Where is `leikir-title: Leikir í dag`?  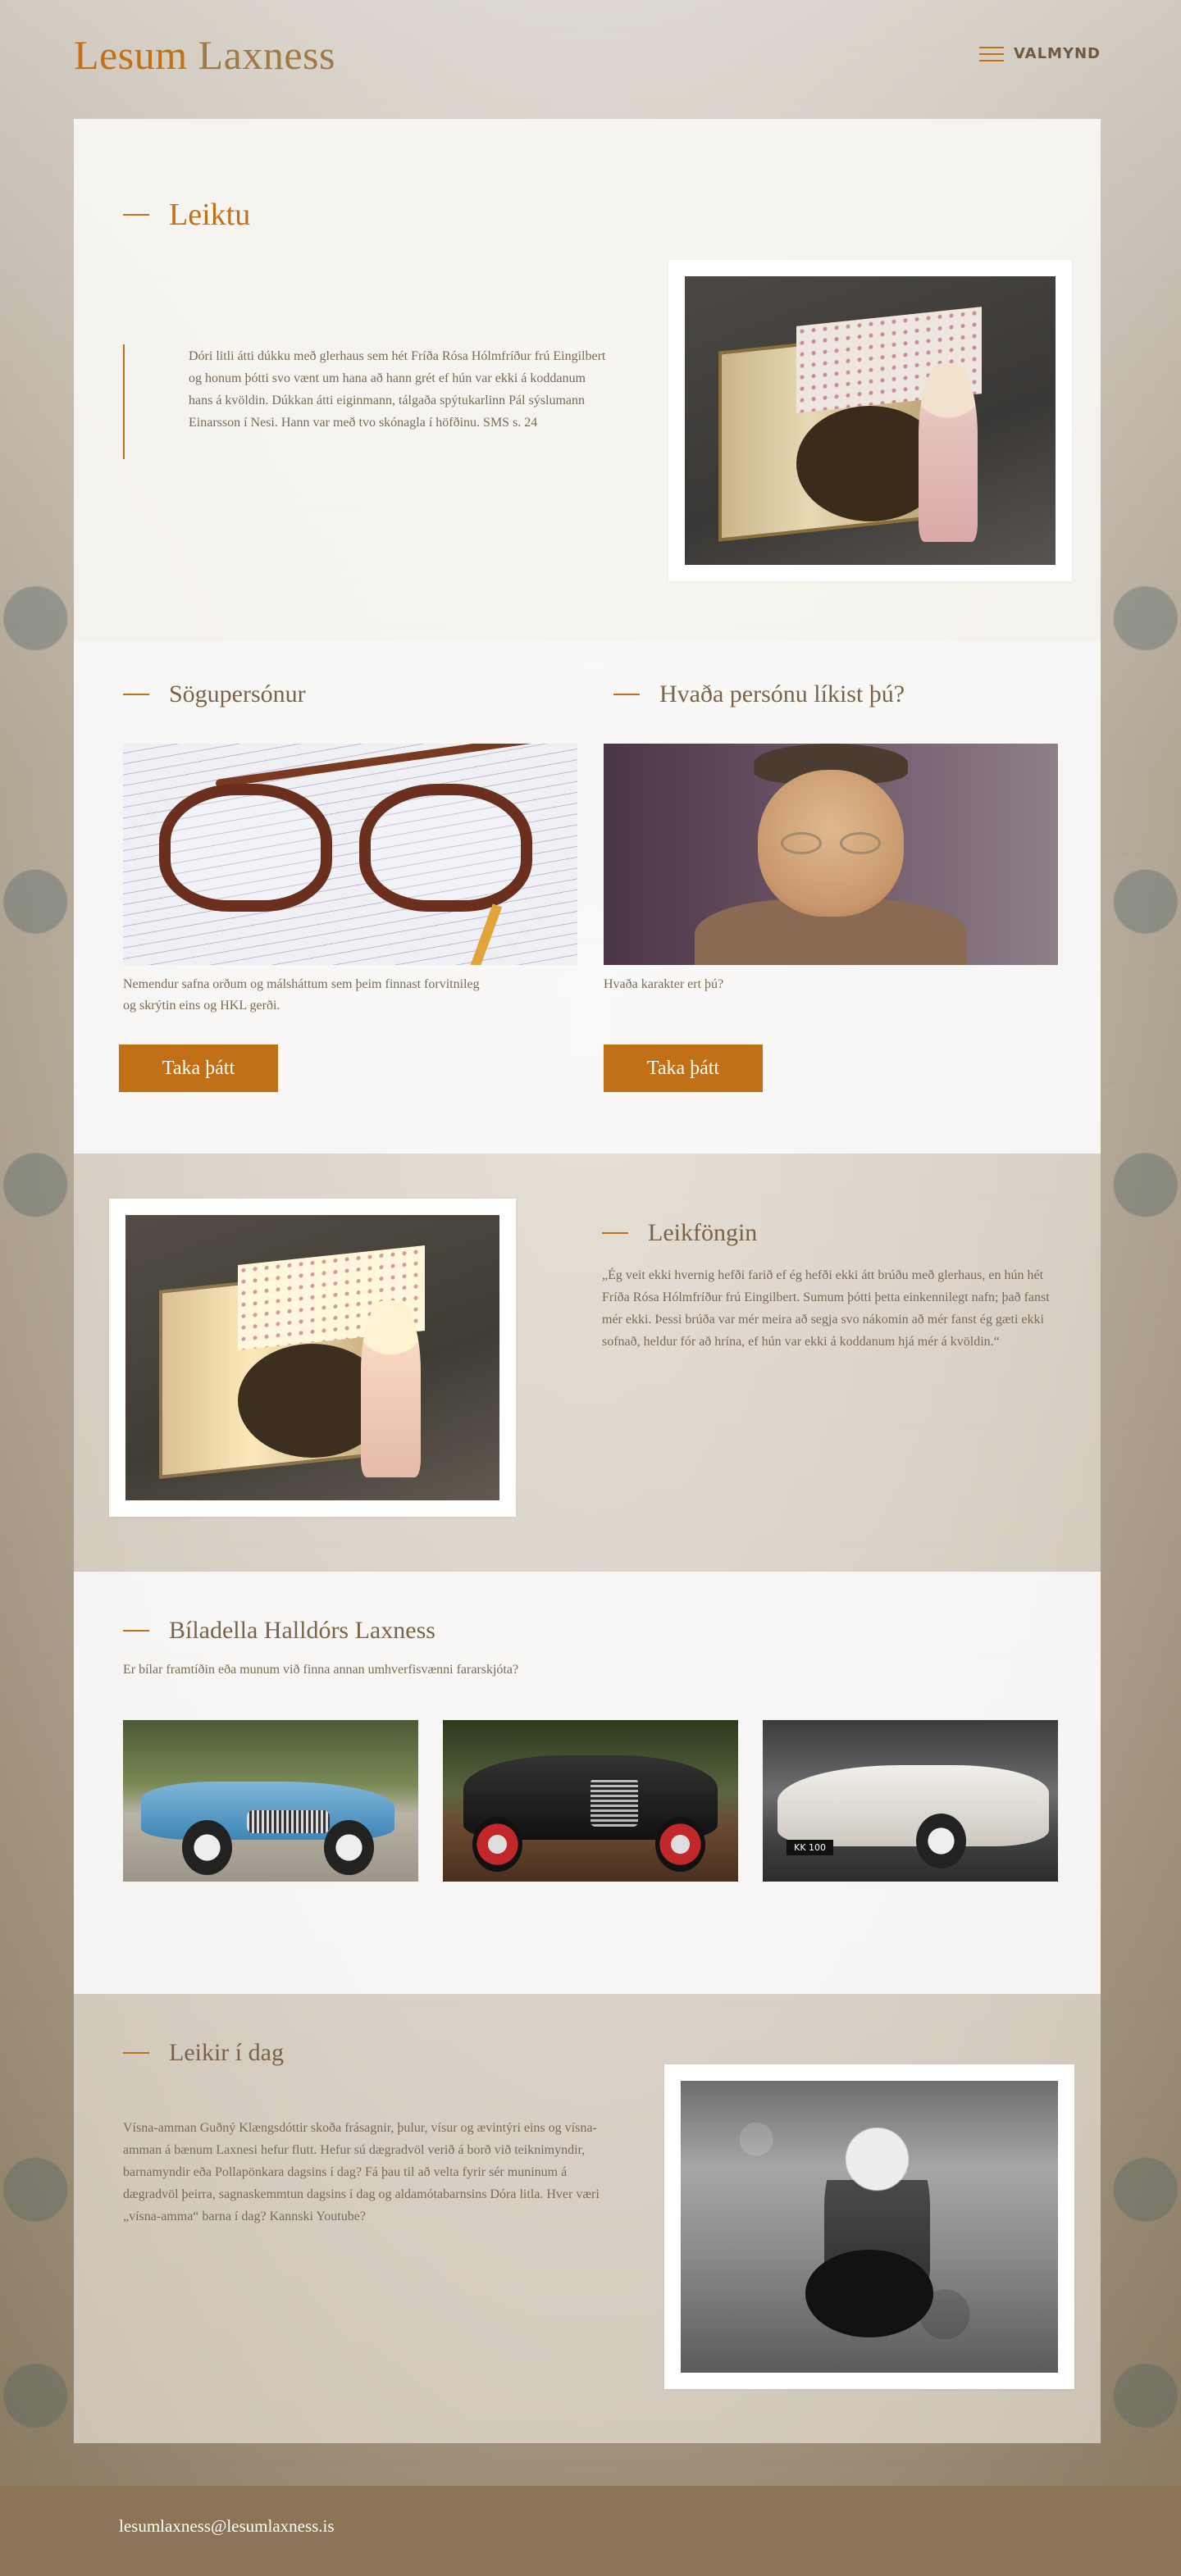
leikir-title: Leikir í dag is located at coordinates (226, 2052).